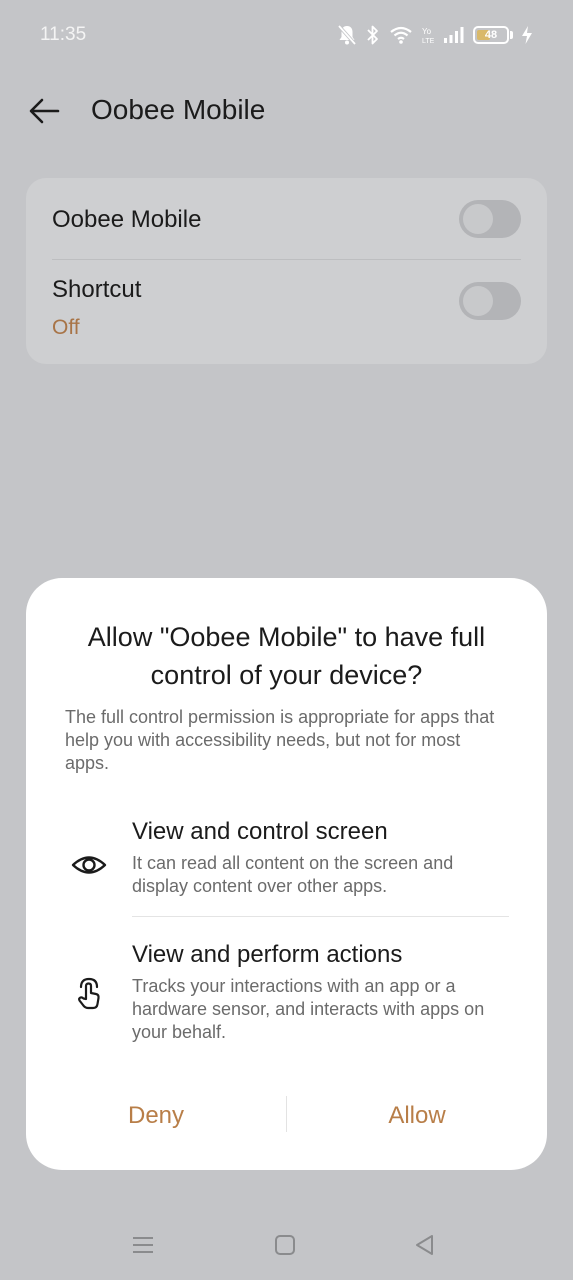 The width and height of the screenshot is (573, 1280). What do you see at coordinates (260, 831) in the screenshot?
I see `permission-title: View and control screen` at bounding box center [260, 831].